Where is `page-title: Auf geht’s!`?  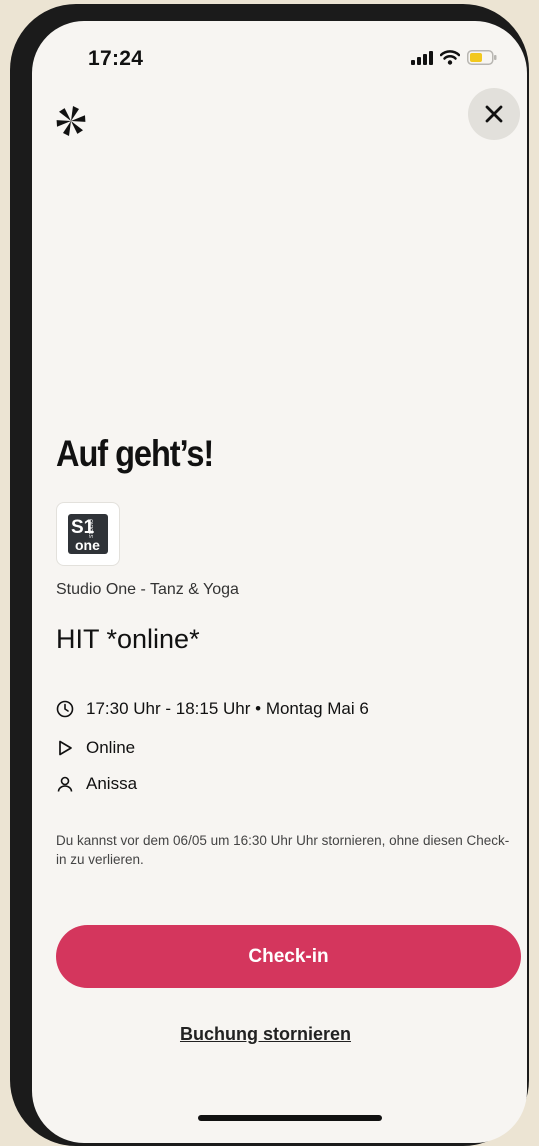
page-title: Auf geht’s! is located at coordinates (135, 453).